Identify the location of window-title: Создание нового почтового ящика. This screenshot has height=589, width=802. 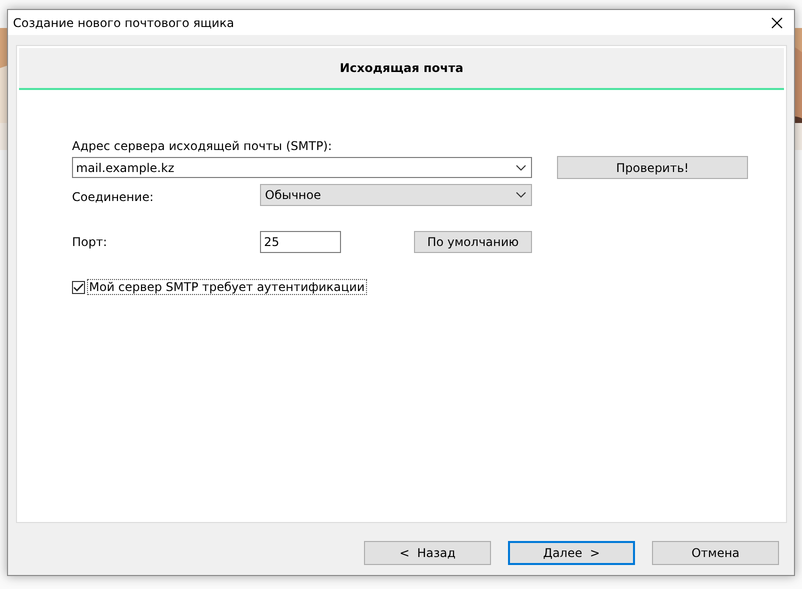
(123, 23).